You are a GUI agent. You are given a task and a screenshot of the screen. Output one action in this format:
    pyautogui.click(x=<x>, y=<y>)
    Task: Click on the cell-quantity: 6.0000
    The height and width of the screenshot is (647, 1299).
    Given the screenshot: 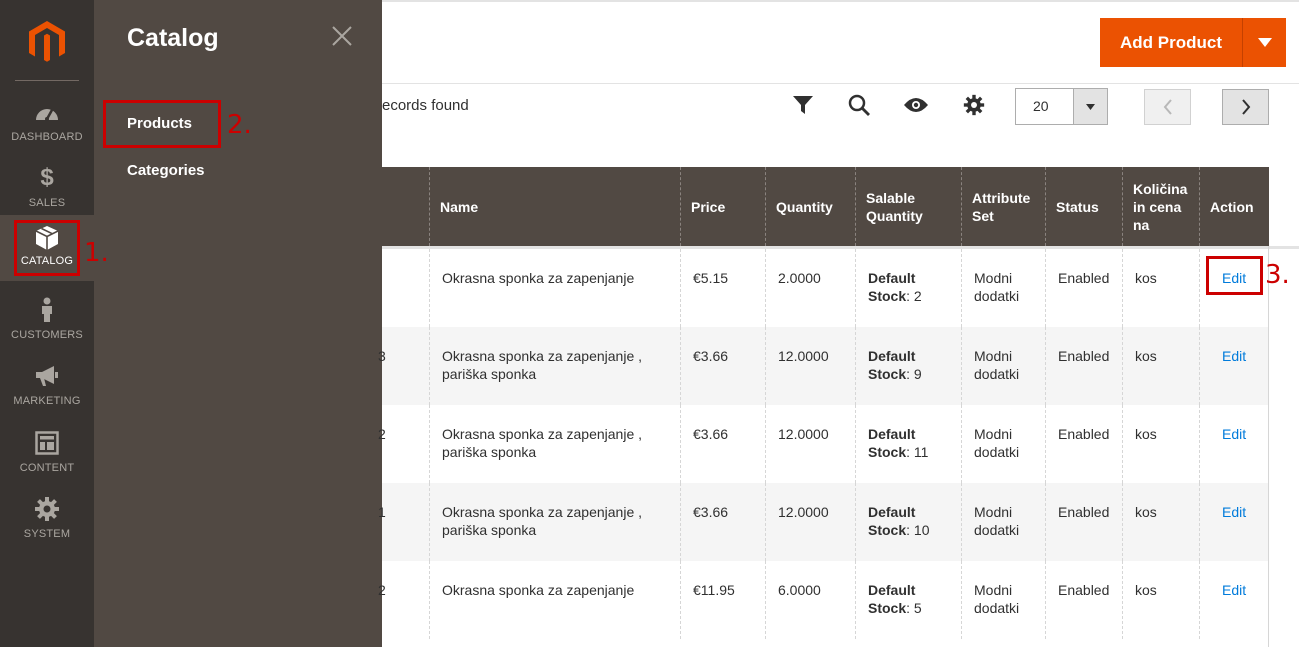 What is the action you would take?
    pyautogui.click(x=810, y=600)
    